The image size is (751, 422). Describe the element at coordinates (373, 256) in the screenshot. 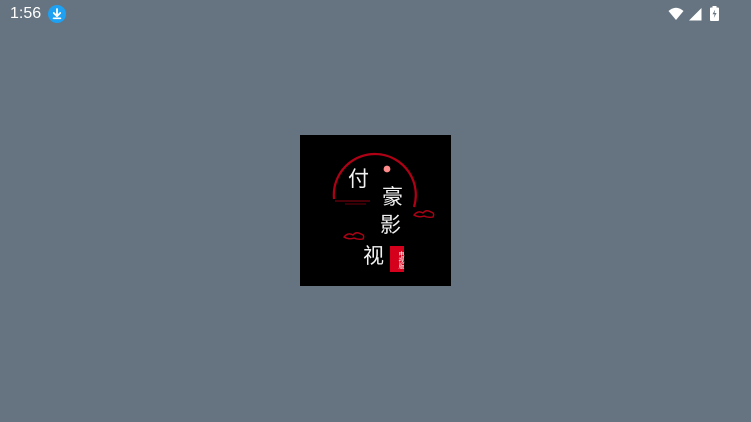

I see `logo-char-4: 视` at that location.